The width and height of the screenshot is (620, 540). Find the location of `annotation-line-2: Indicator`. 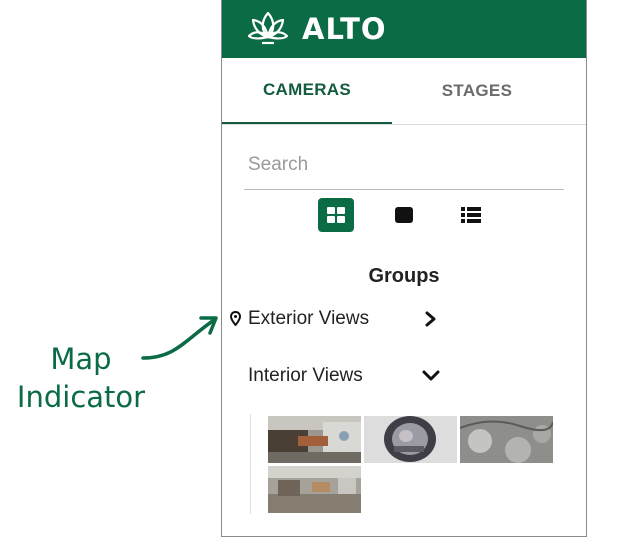

annotation-line-2: Indicator is located at coordinates (81, 397).